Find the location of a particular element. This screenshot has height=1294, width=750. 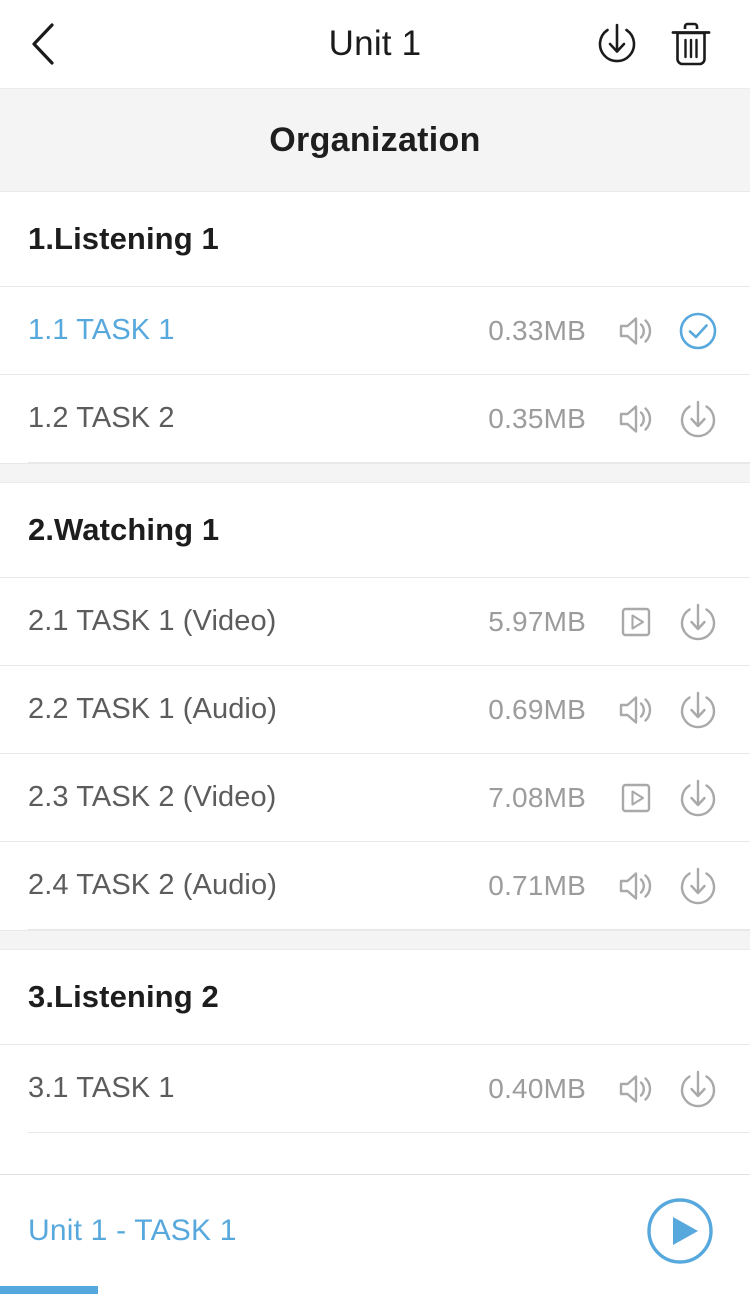

section-title: 1.Listening 1 is located at coordinates (123, 238).